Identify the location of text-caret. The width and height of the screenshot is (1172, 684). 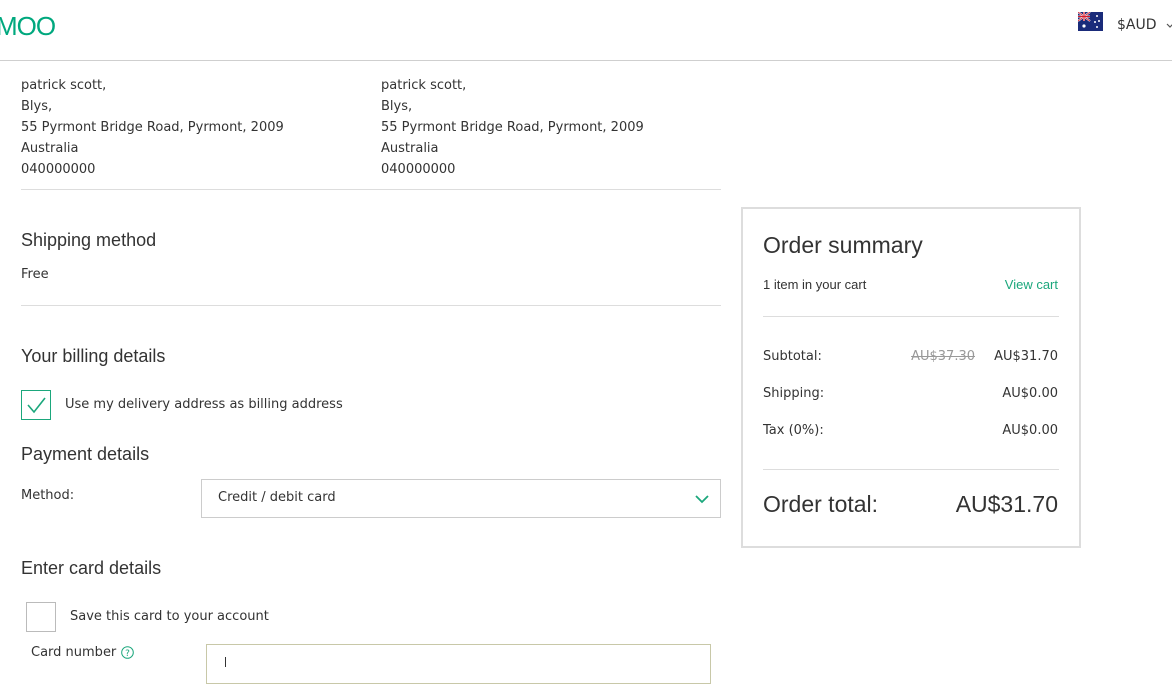
(225, 662).